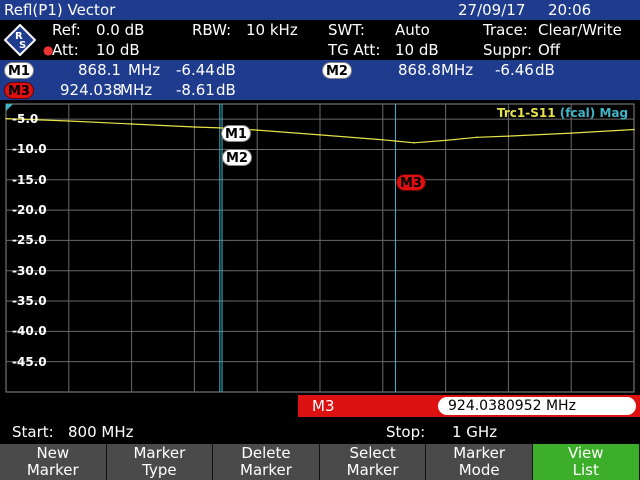 The width and height of the screenshot is (640, 480). I want to click on trace-format: Mag, so click(614, 113).